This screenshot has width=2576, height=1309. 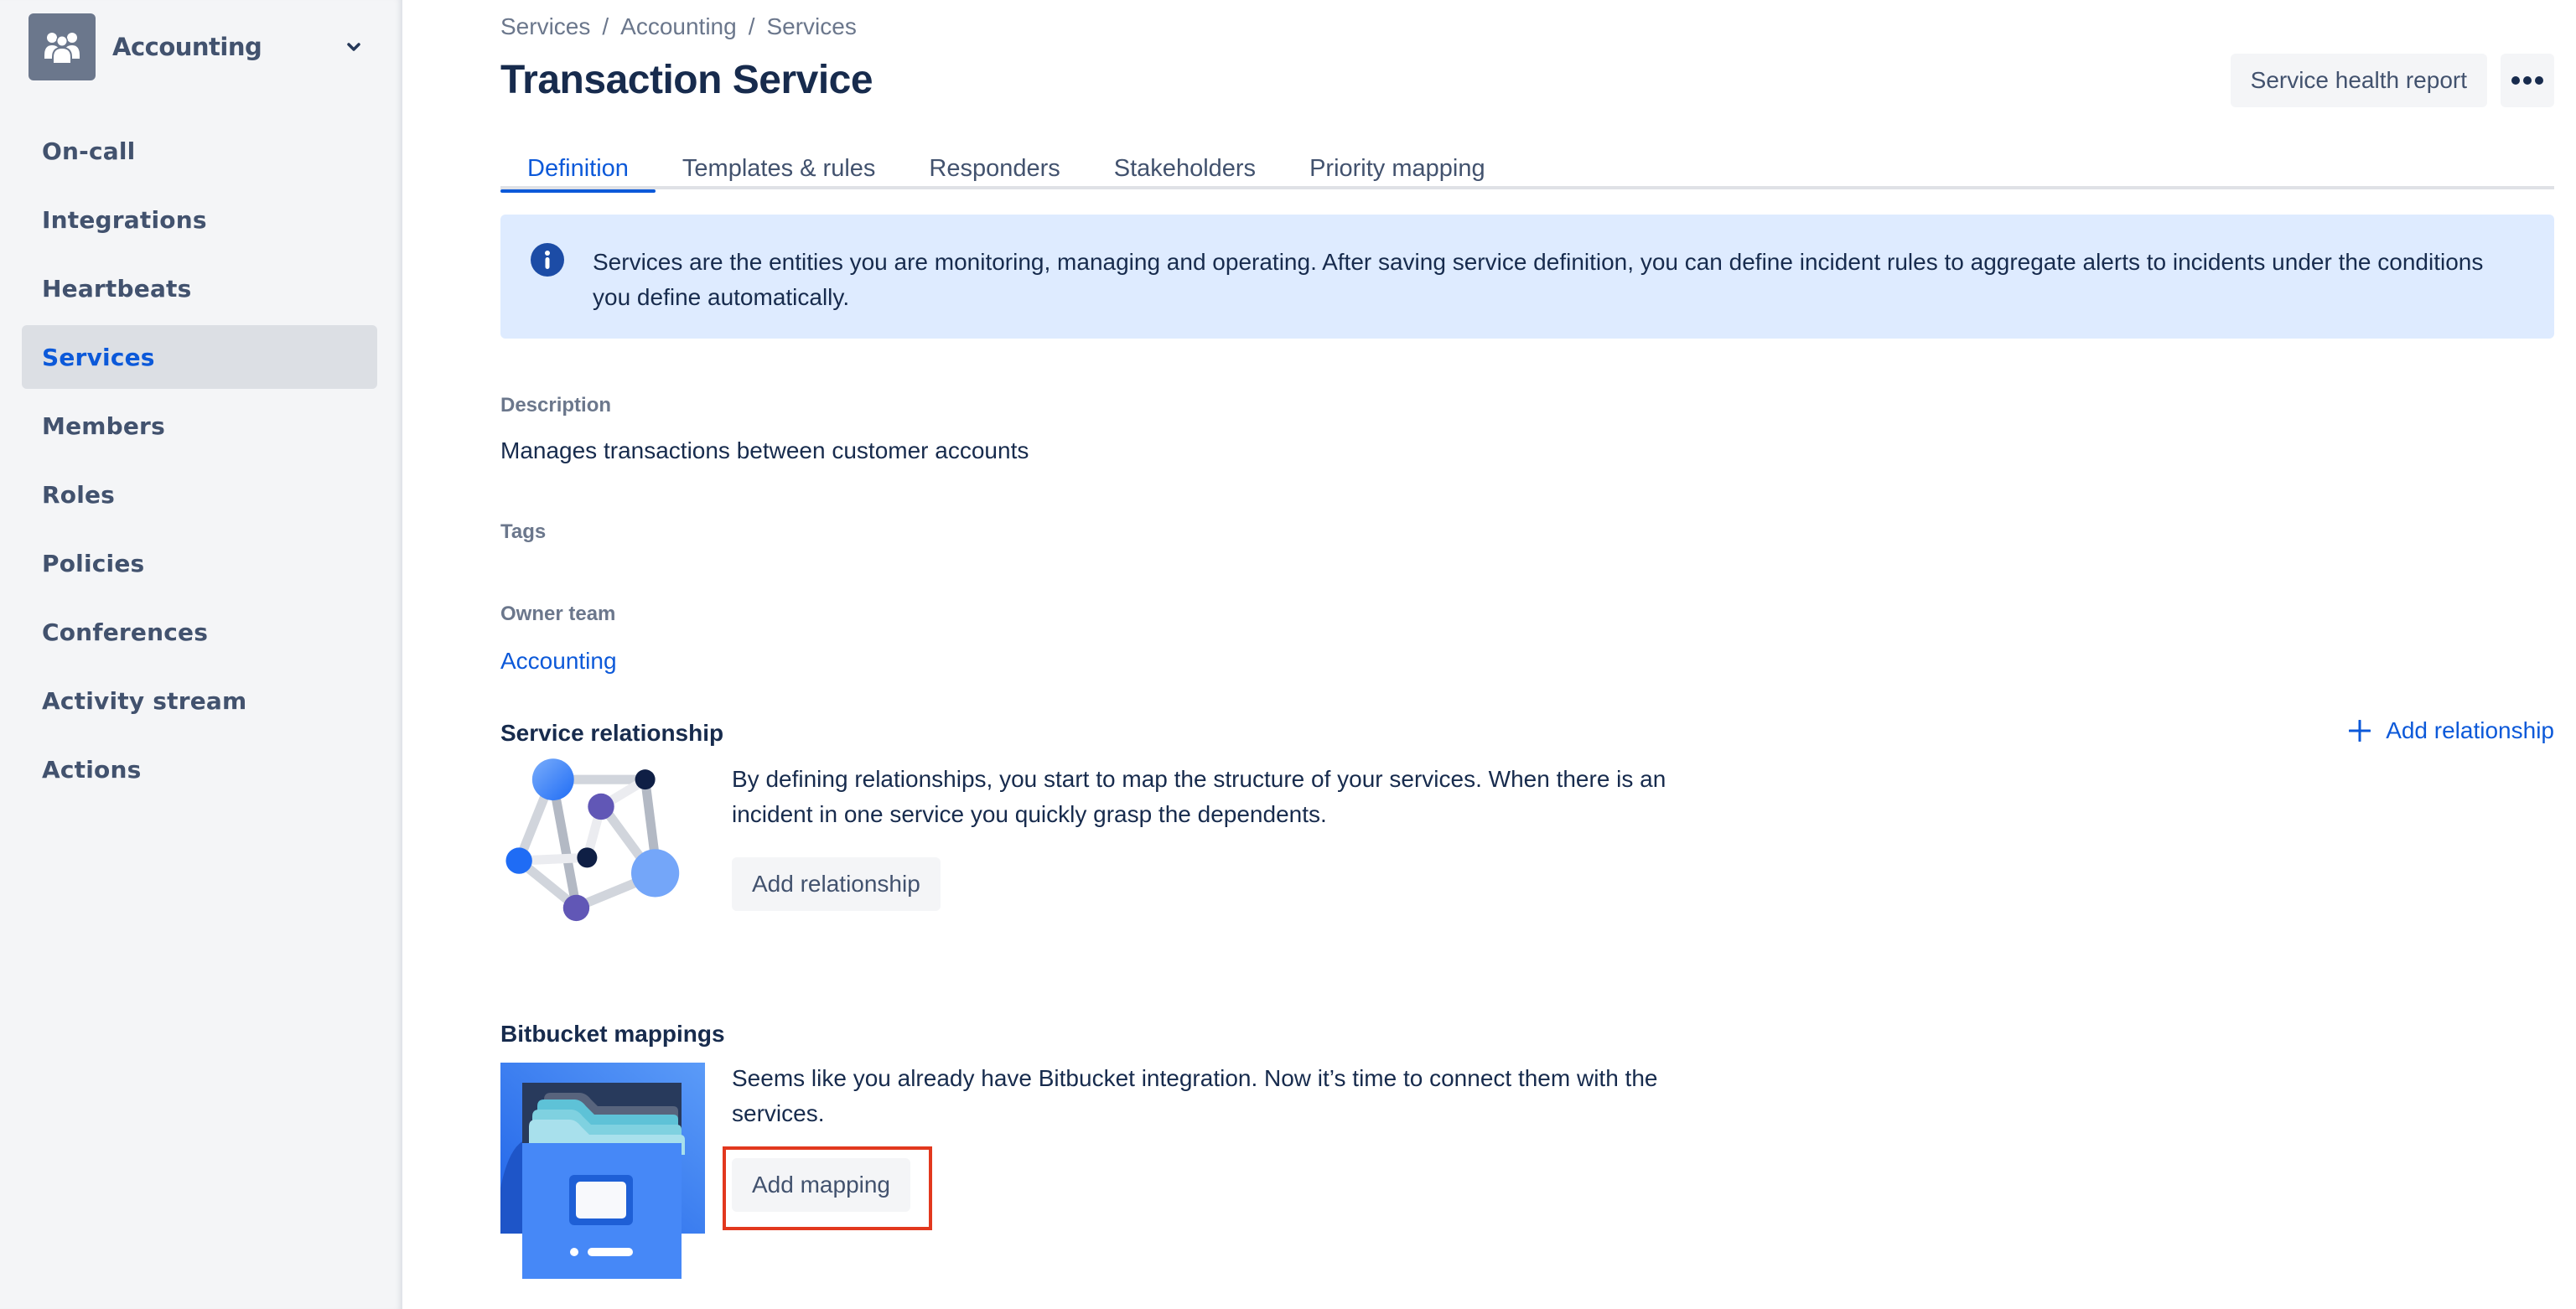 I want to click on tab-definition: Definition, so click(x=578, y=170).